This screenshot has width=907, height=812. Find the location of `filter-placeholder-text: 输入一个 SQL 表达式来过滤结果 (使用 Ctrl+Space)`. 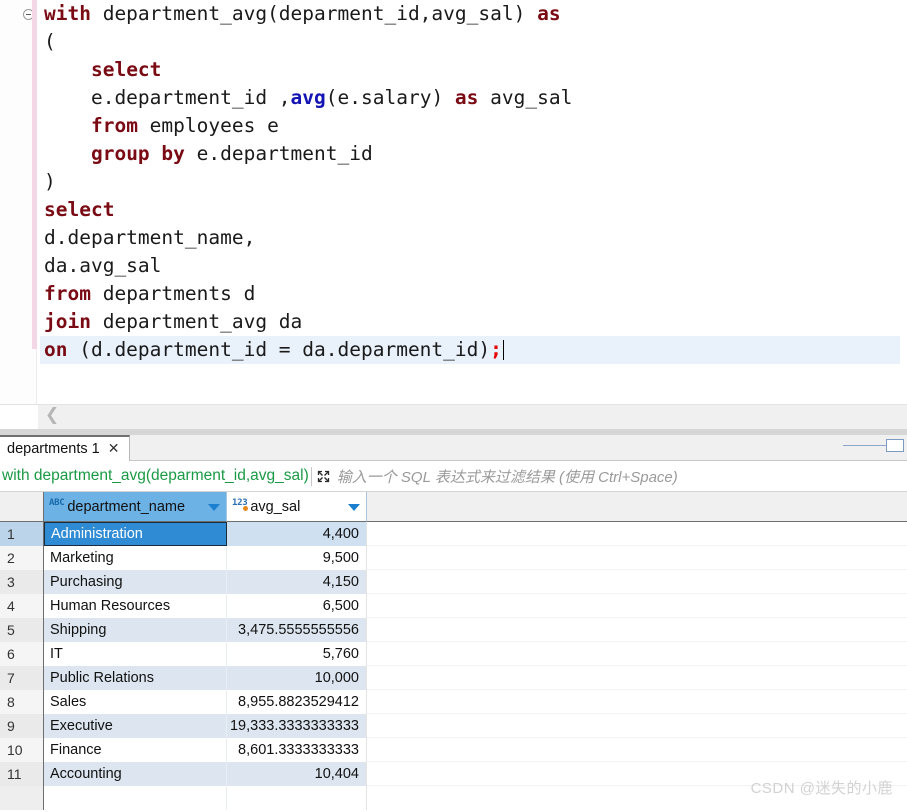

filter-placeholder-text: 输入一个 SQL 表达式来过滤结果 (使用 Ctrl+Space) is located at coordinates (507, 477).